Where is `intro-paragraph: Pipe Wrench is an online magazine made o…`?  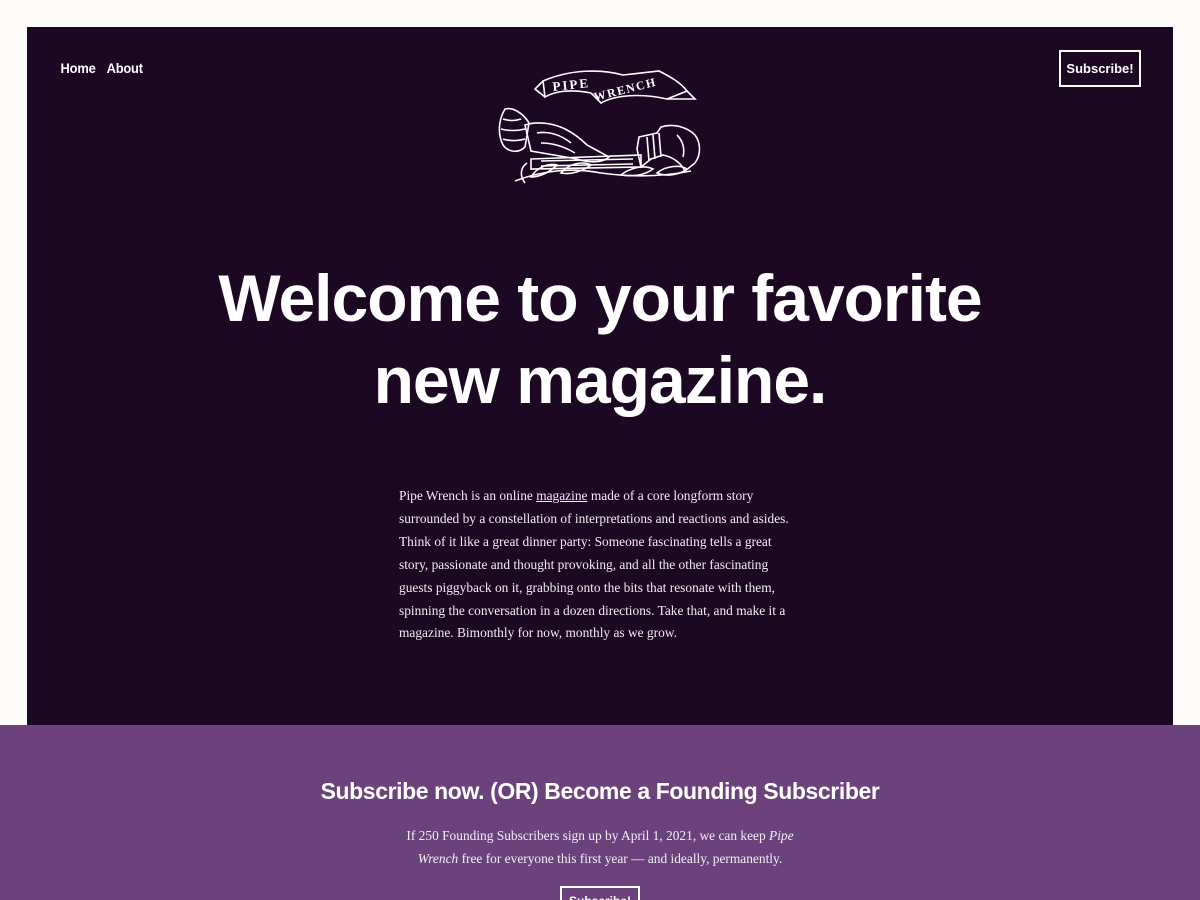
intro-paragraph: Pipe Wrench is an online magazine made o… is located at coordinates (599, 565).